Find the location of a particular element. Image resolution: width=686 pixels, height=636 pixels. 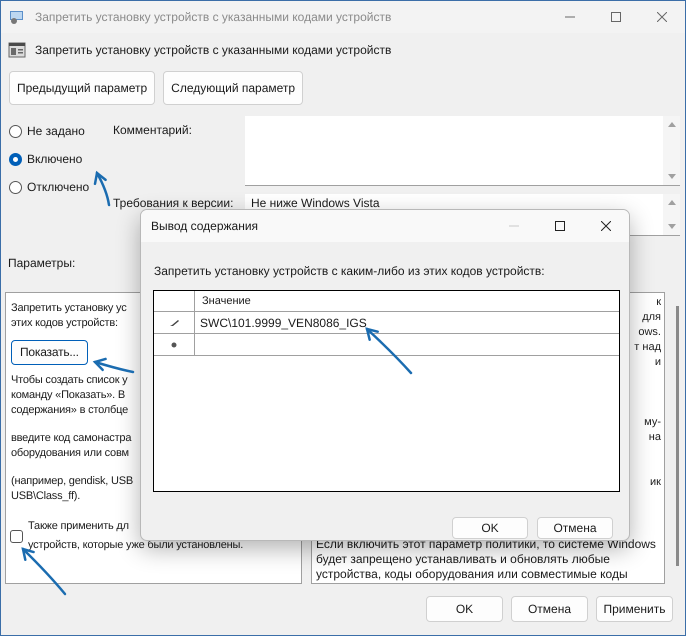

nav-button: Предыдущий параметр is located at coordinates (82, 88).